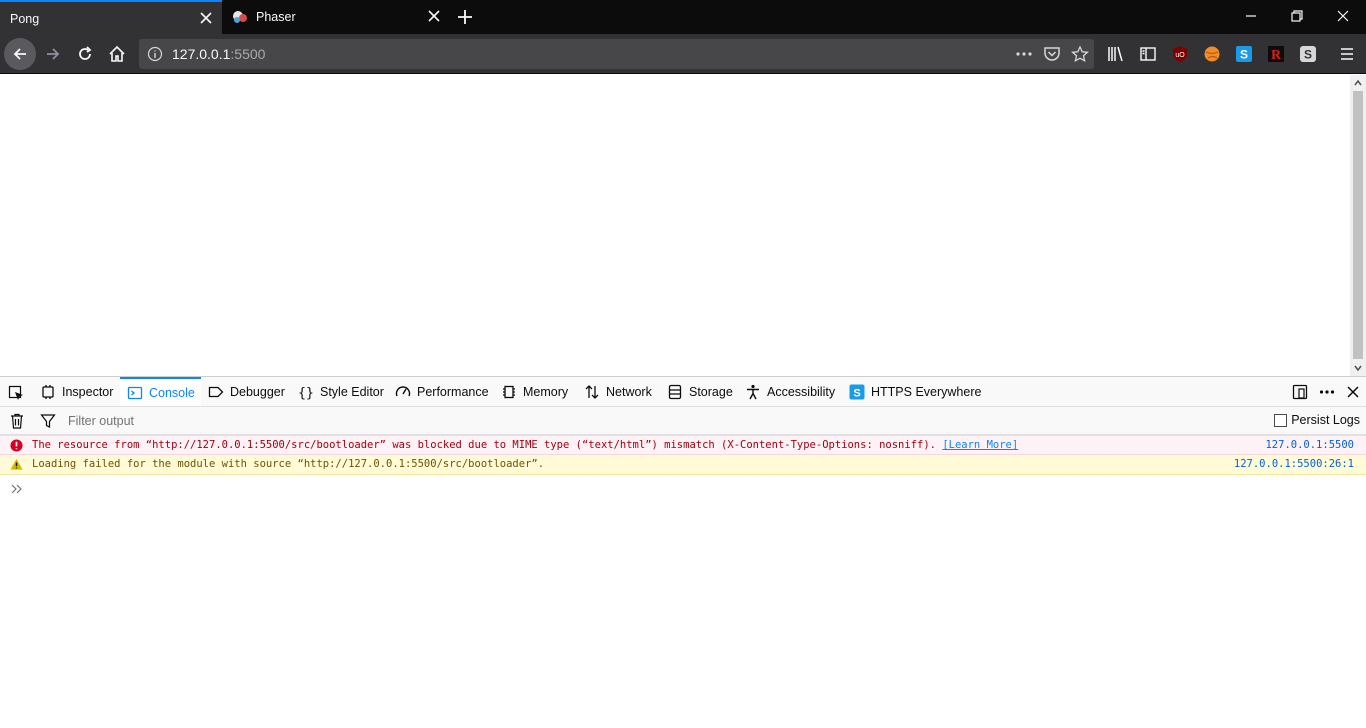  I want to click on console-icon, so click(135, 392).